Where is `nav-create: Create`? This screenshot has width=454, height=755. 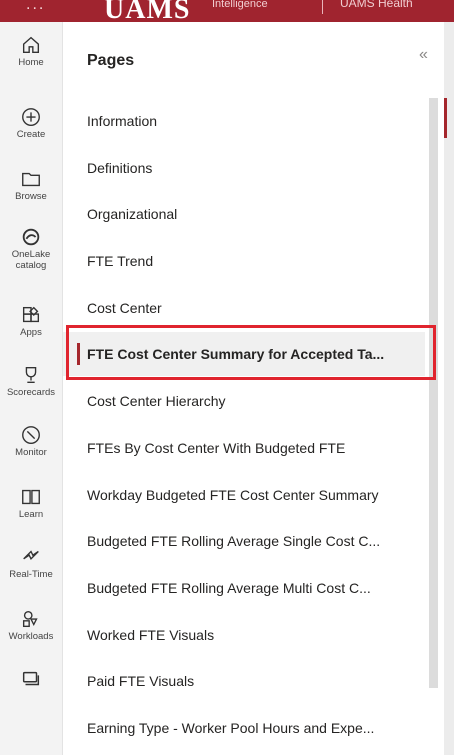
nav-create: Create is located at coordinates (31, 123).